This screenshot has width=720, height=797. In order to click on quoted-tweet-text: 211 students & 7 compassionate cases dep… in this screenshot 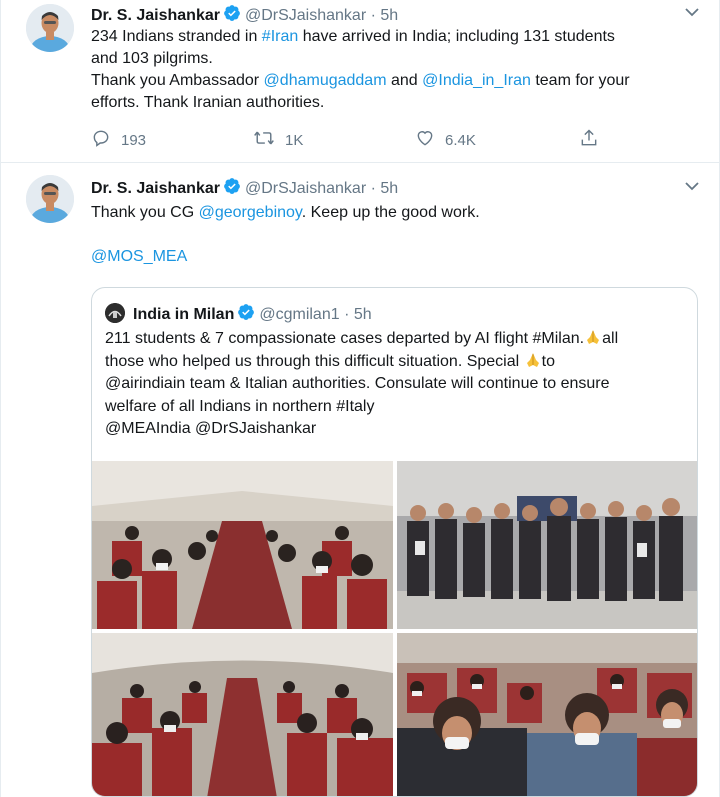, I will do `click(397, 384)`.